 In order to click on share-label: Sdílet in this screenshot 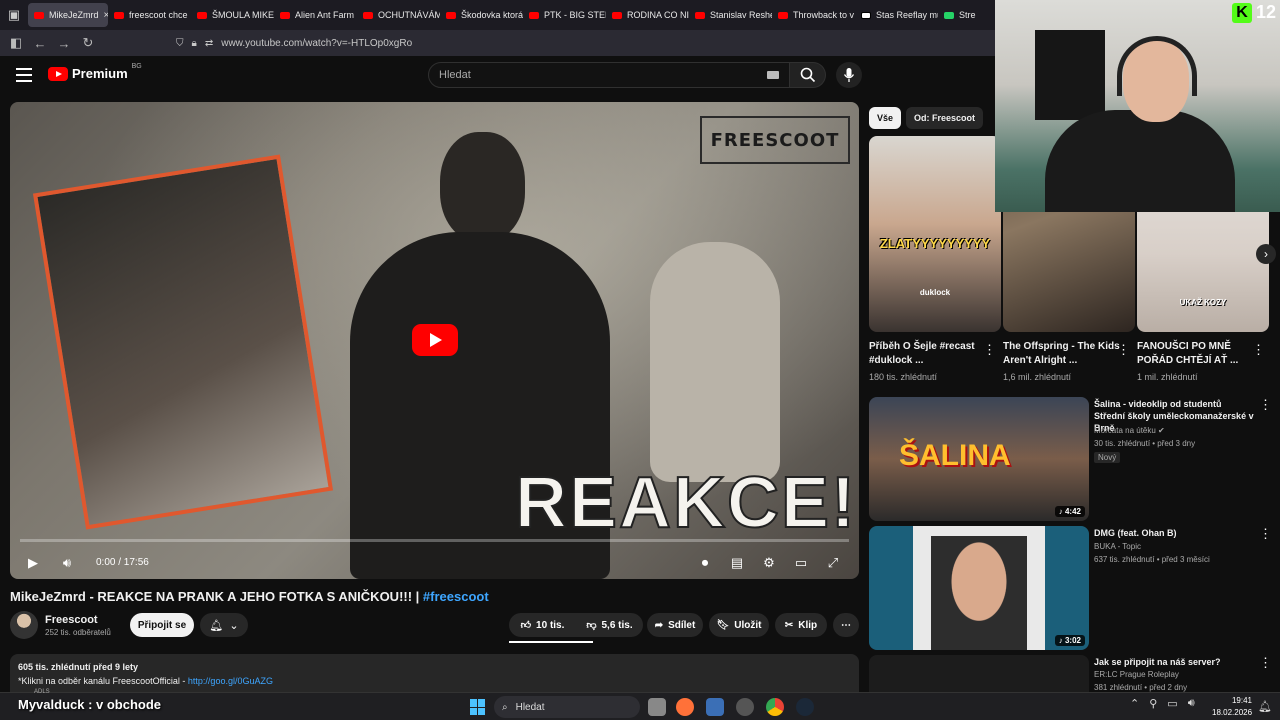, I will do `click(682, 625)`.